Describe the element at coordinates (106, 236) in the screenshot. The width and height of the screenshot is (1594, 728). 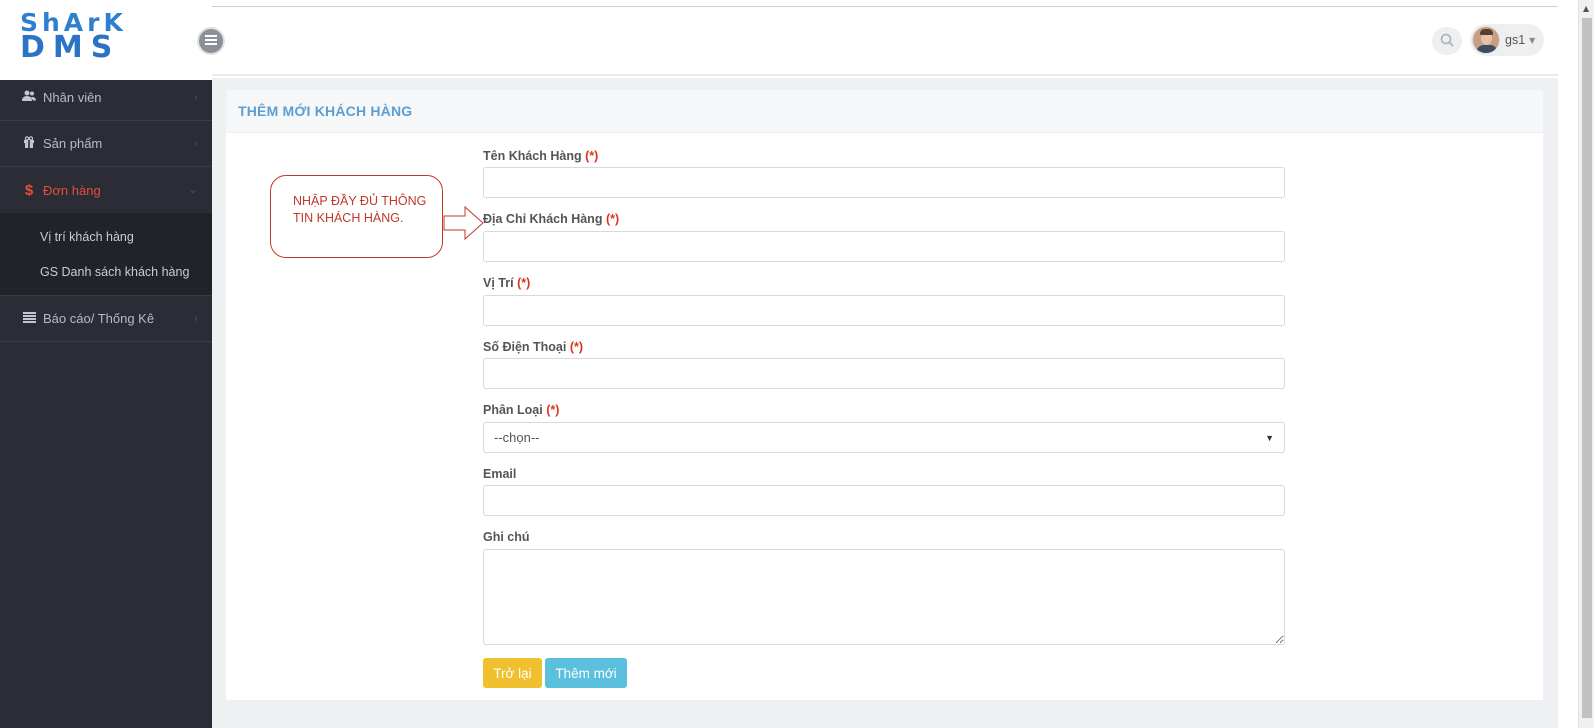
I see `sidebar-subitem-vi-tri-khach-hang: Vị trí khách hàng` at that location.